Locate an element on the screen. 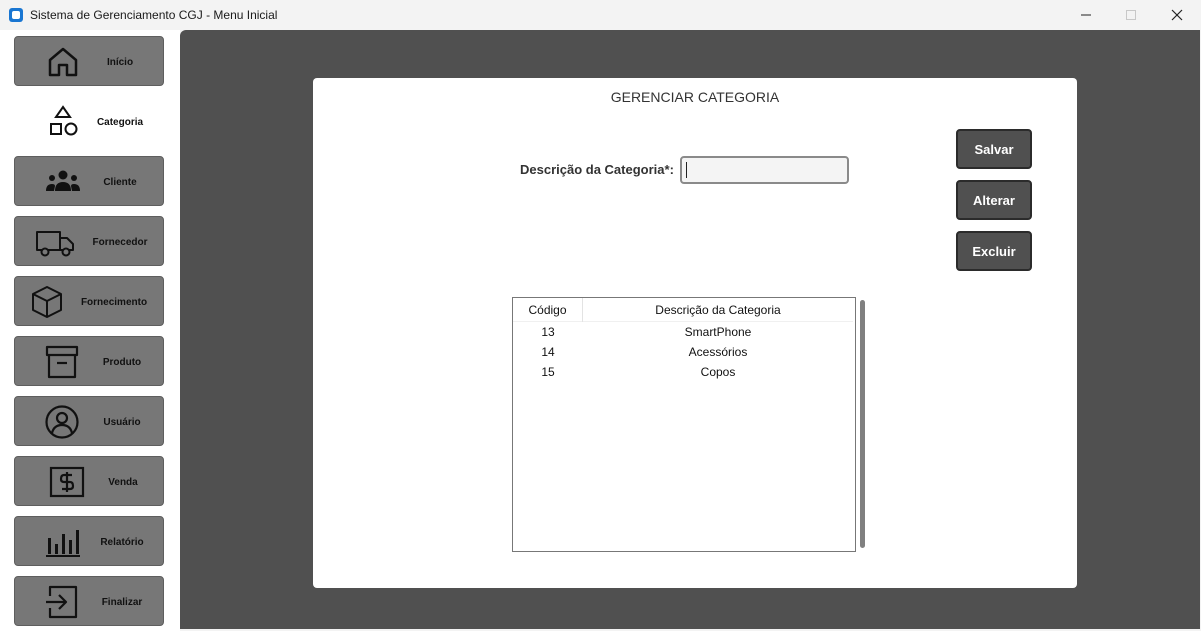  close-button is located at coordinates (1177, 15).